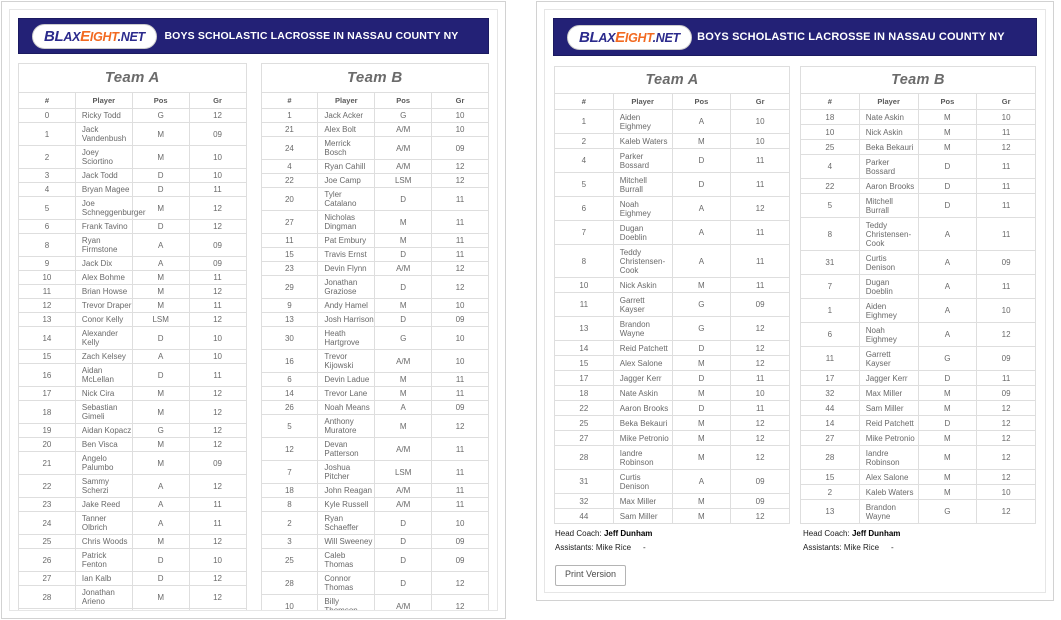 The height and width of the screenshot is (620, 1061). What do you see at coordinates (374, 148) in the screenshot?
I see `table-row: 24 Merrick Bosch A/M 09` at bounding box center [374, 148].